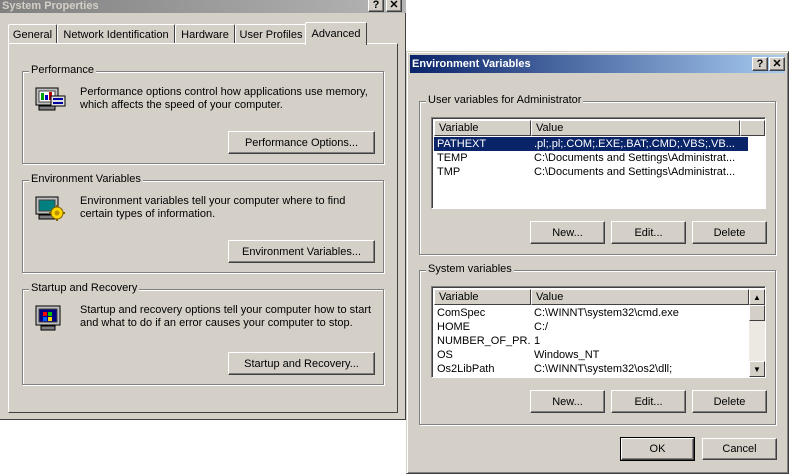  Describe the element at coordinates (729, 232) in the screenshot. I see `user-delete-button: Delete` at that location.